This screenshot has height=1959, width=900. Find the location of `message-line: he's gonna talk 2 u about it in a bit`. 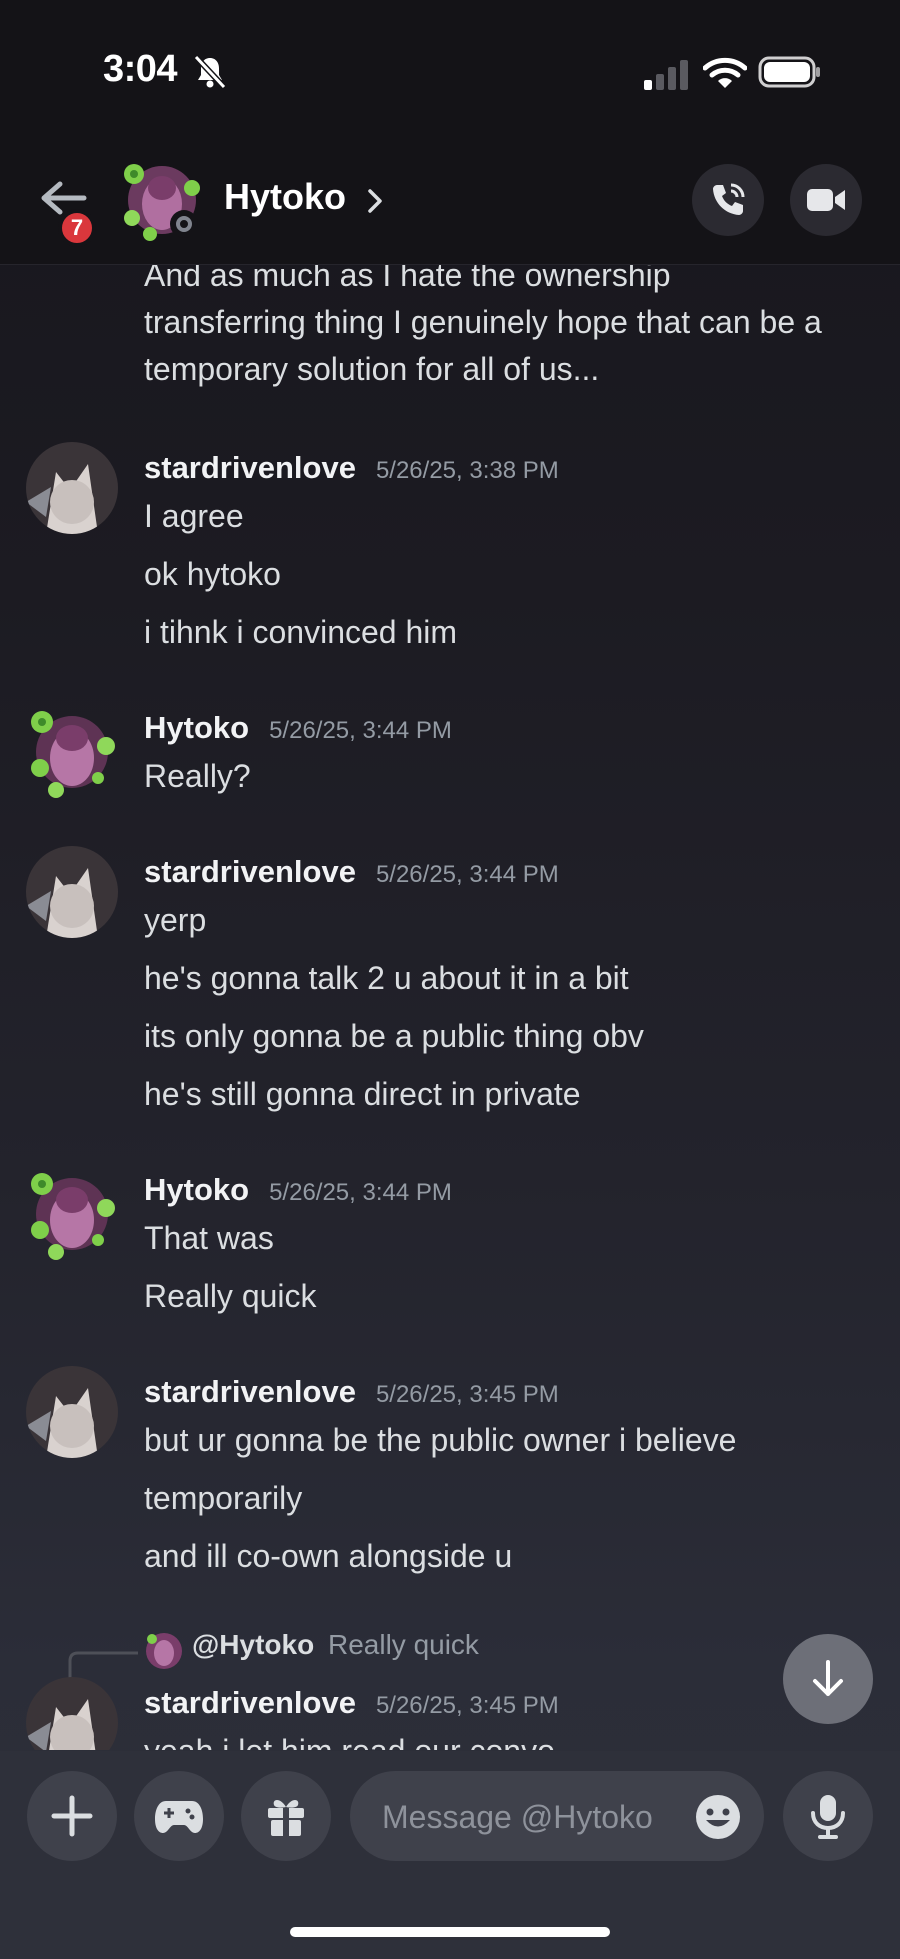

message-line: he's gonna talk 2 u about it in a bit is located at coordinates (386, 978).